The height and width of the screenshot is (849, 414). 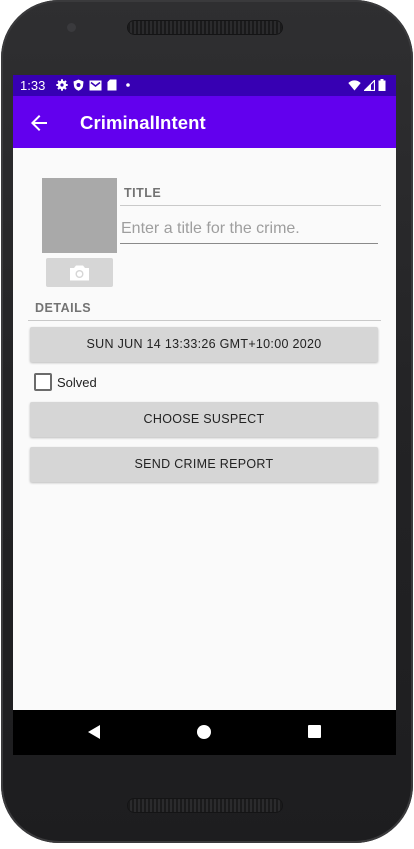 I want to click on details-divider, so click(x=204, y=320).